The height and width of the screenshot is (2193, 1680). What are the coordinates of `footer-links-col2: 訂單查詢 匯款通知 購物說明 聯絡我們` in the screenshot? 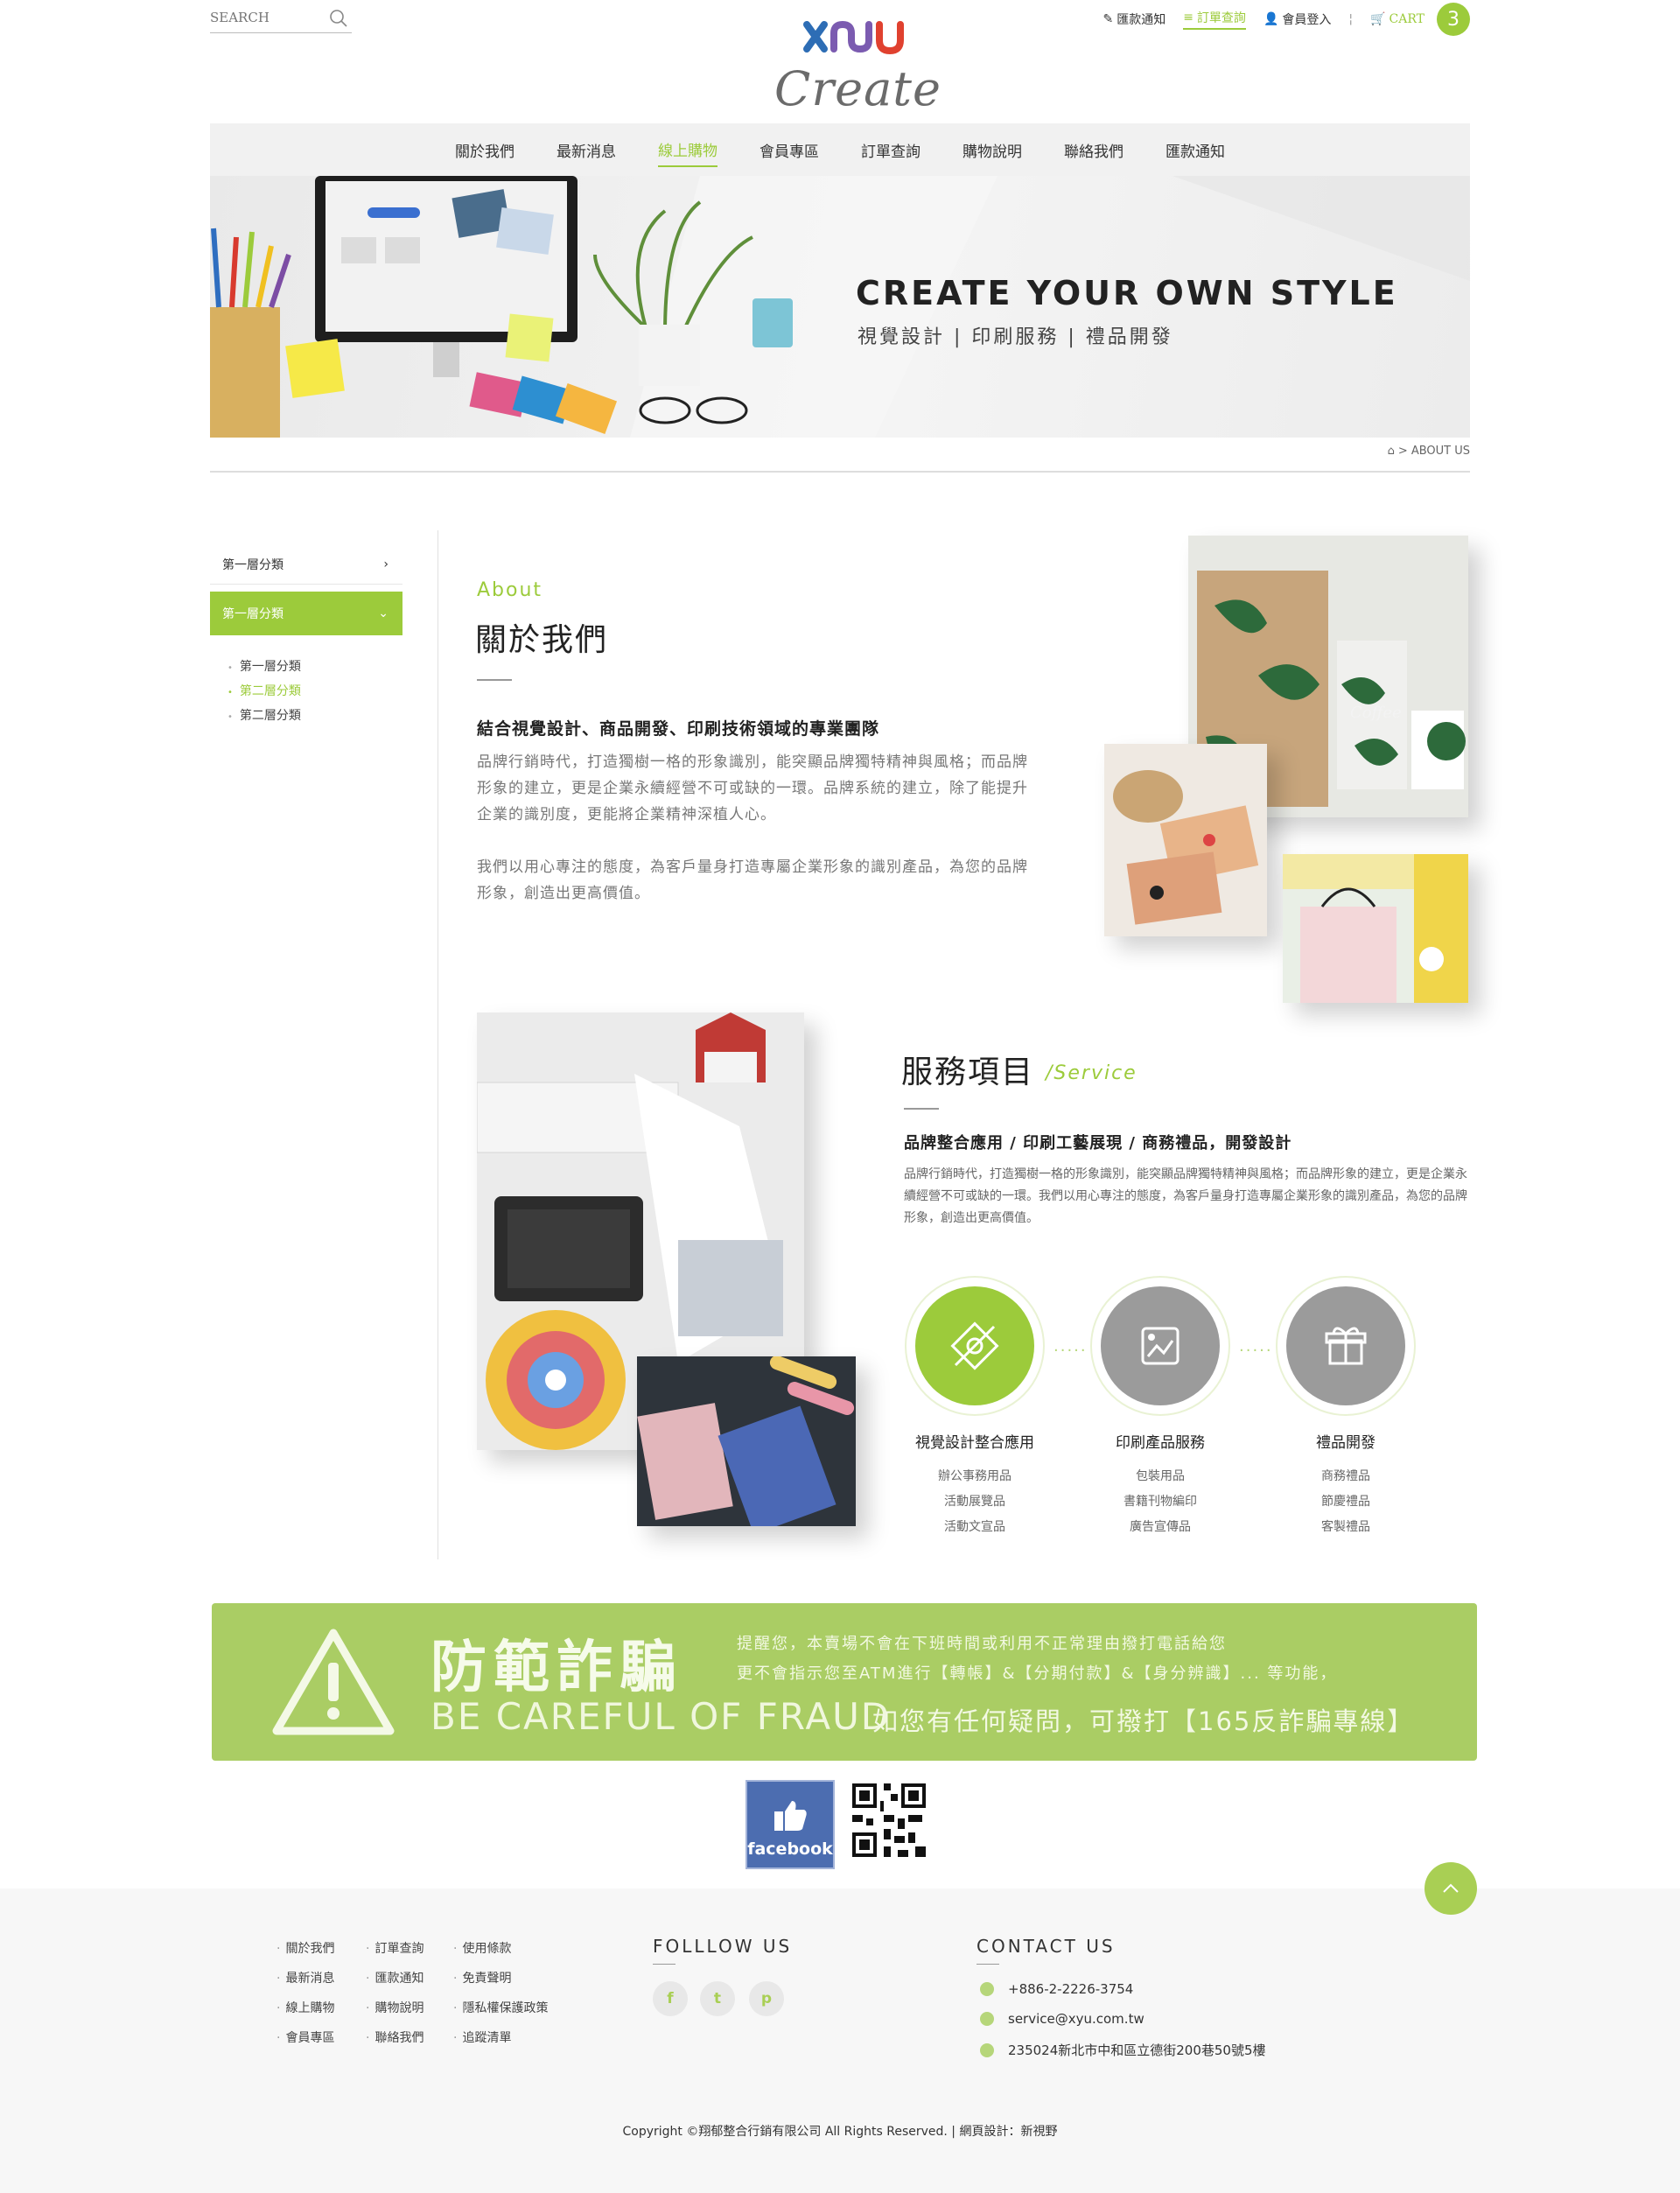 It's located at (395, 1993).